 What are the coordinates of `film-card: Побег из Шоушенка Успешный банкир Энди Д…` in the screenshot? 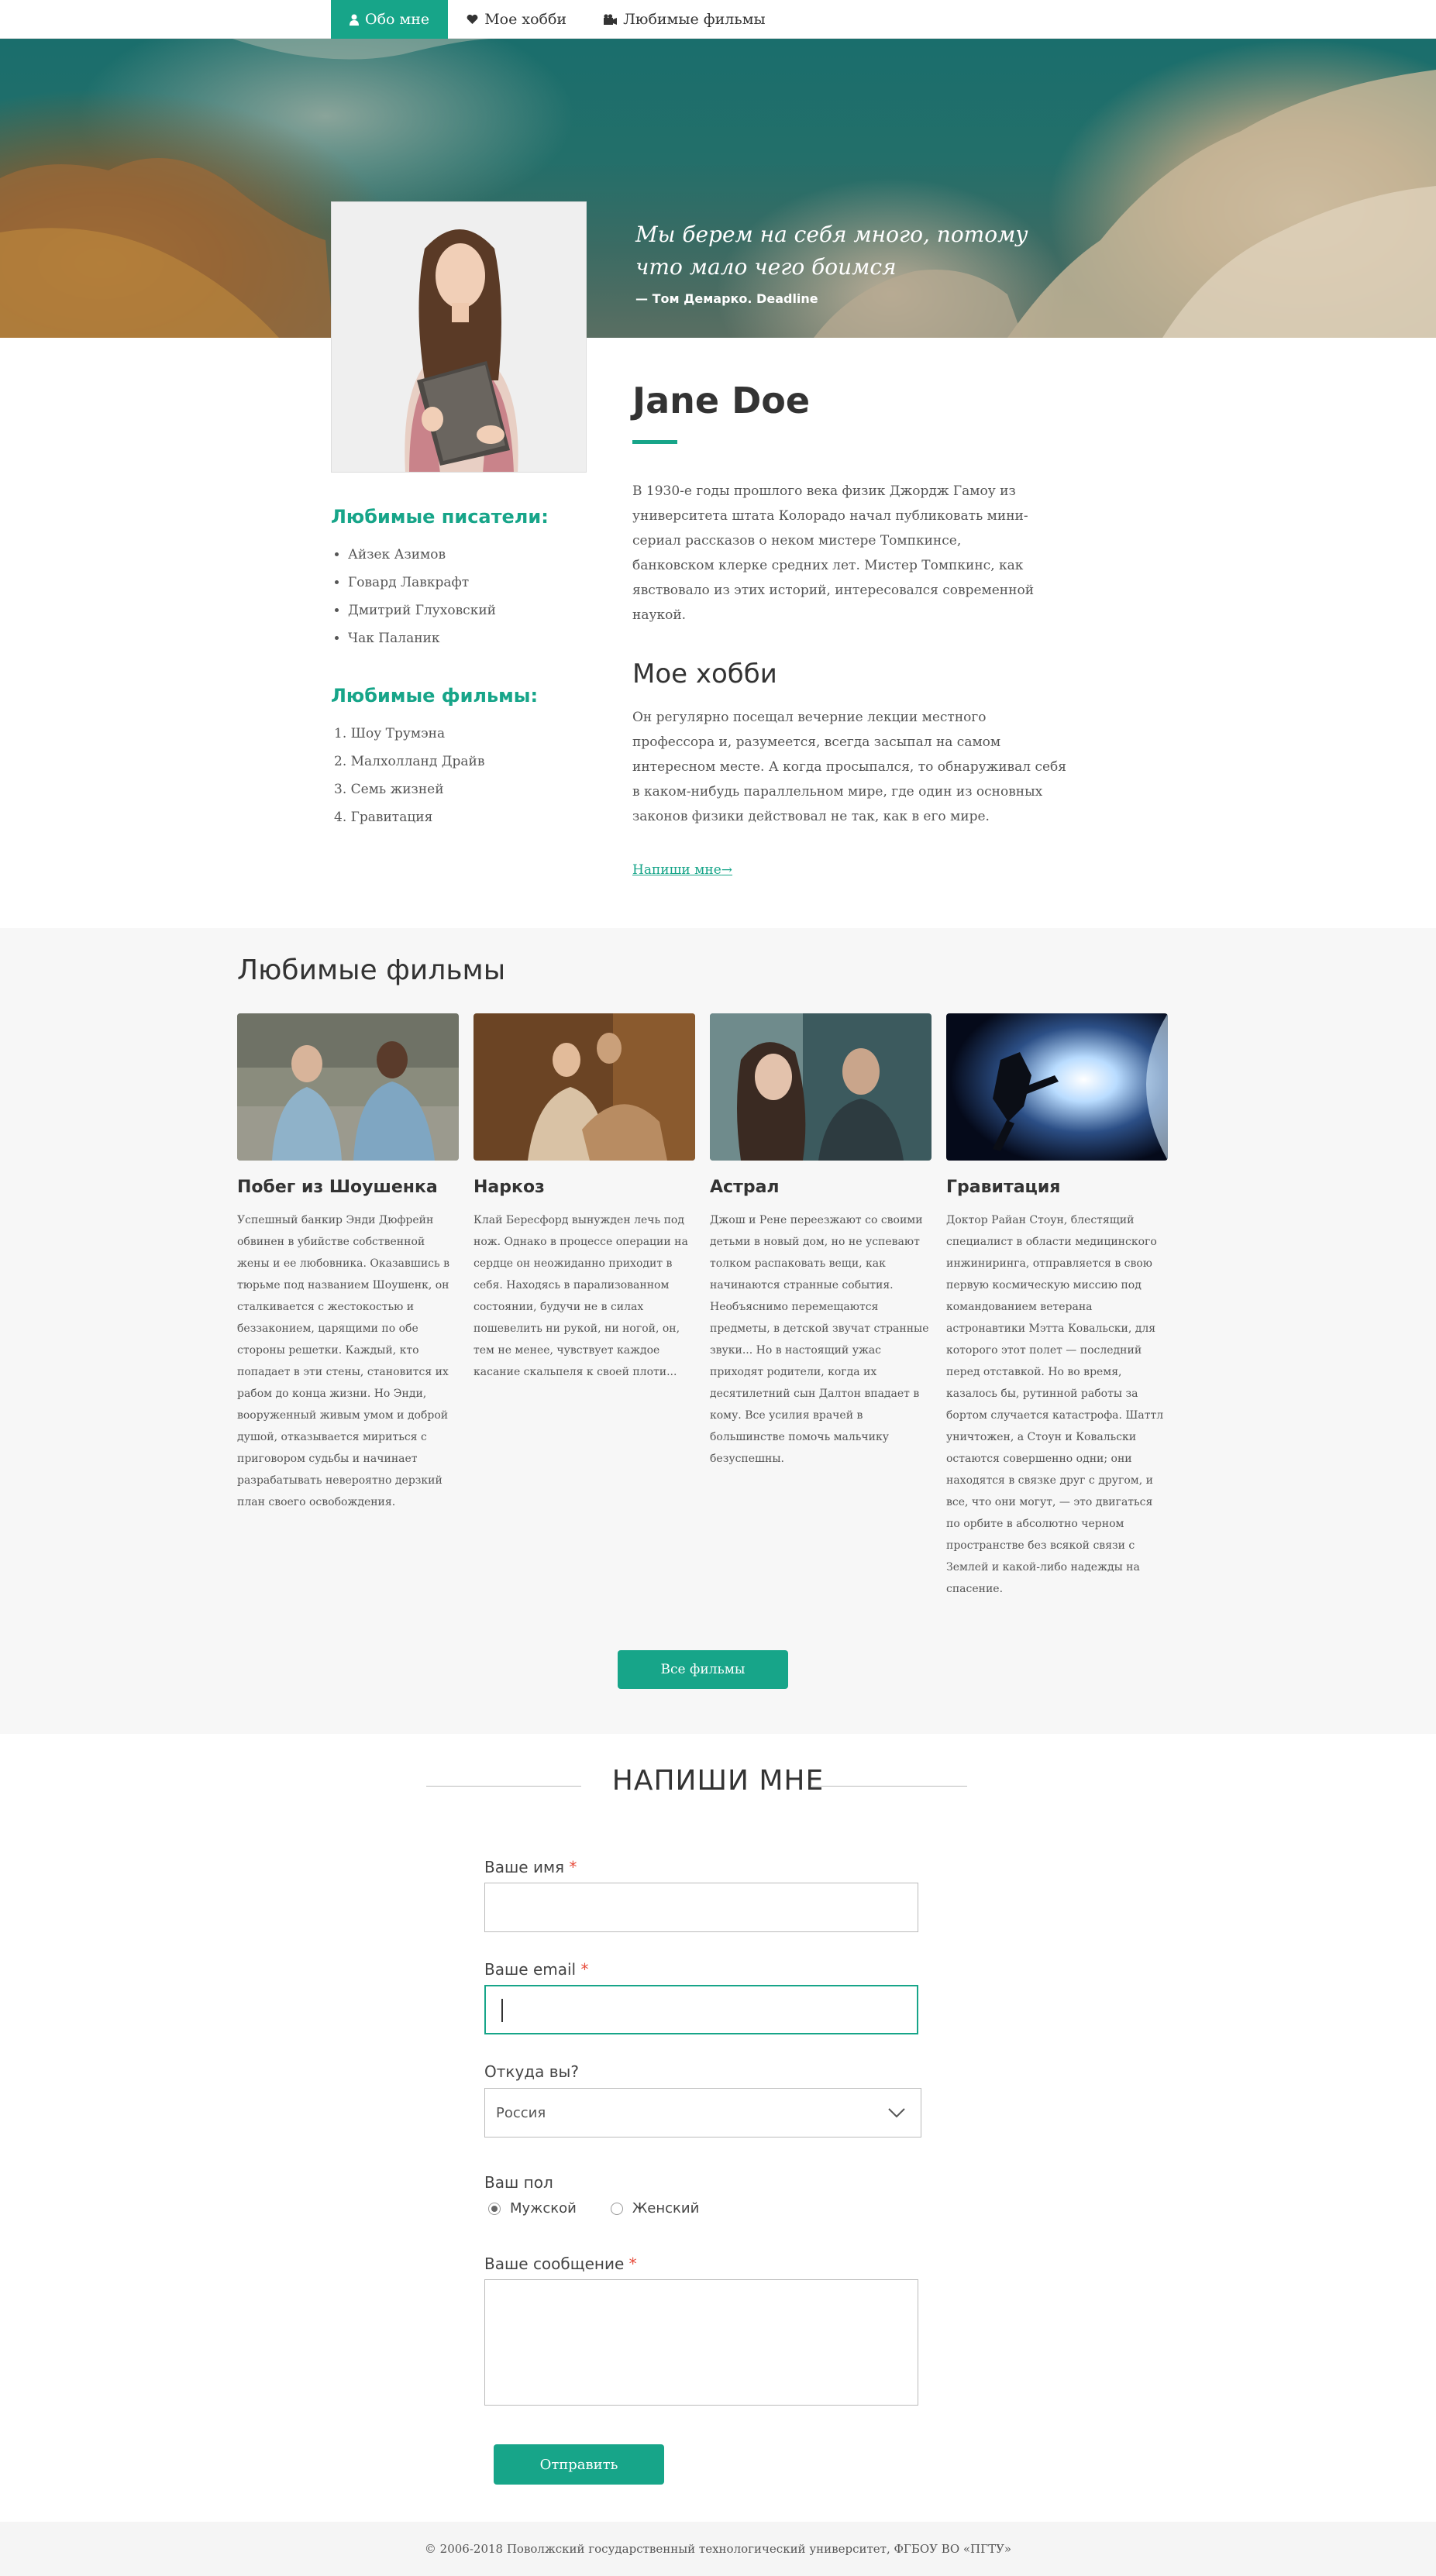 It's located at (348, 1263).